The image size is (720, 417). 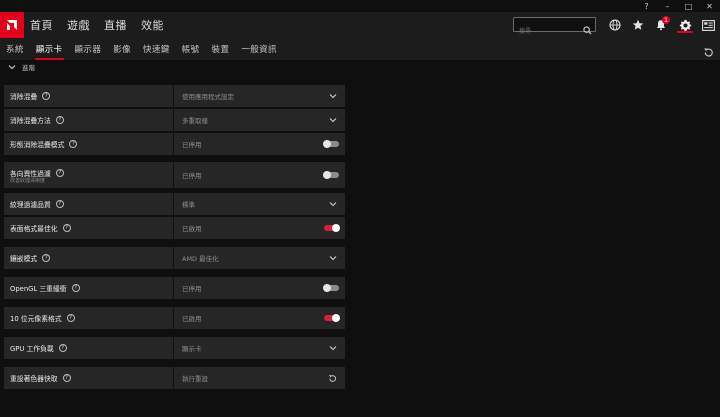 I want to click on setting-value: 使用應用程式設定, so click(x=208, y=97).